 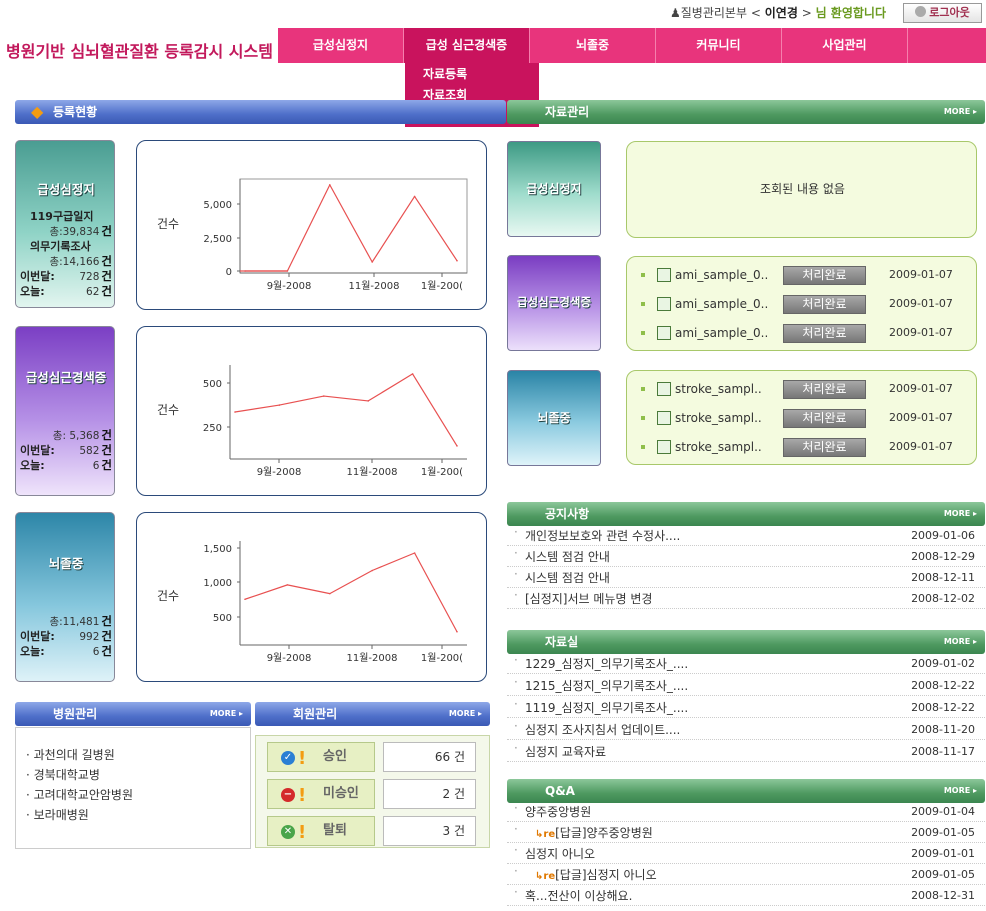 What do you see at coordinates (960, 112) in the screenshot?
I see `data-mgmt-more-link: MORE ▸` at bounding box center [960, 112].